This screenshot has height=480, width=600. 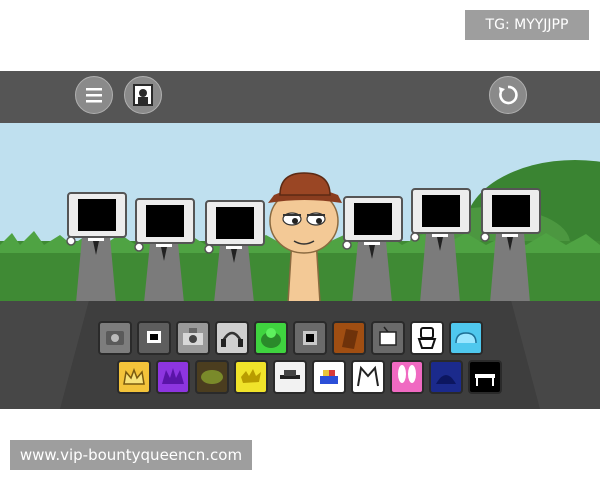 What do you see at coordinates (193, 338) in the screenshot?
I see `robot-camera-sound-icon` at bounding box center [193, 338].